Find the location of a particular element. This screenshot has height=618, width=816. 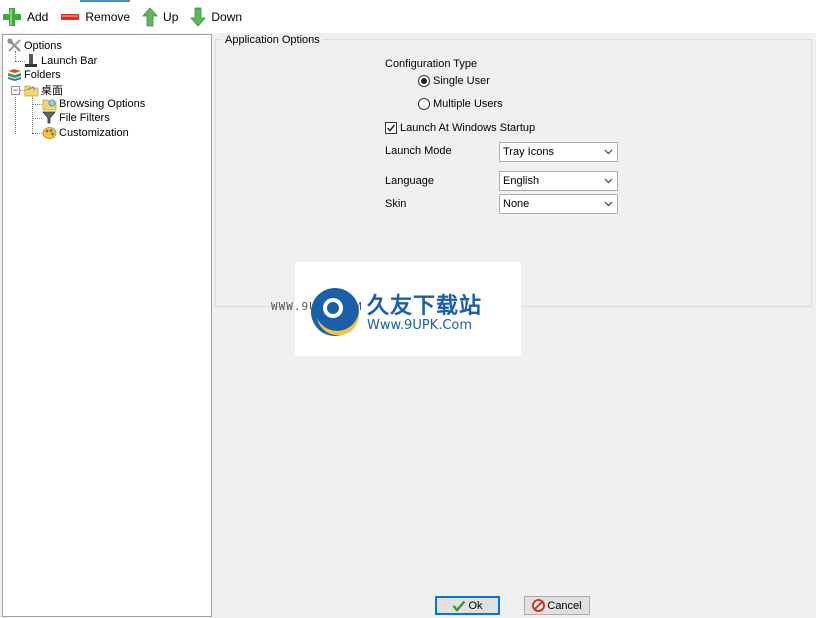

tree-item-options: Options is located at coordinates (34, 45).